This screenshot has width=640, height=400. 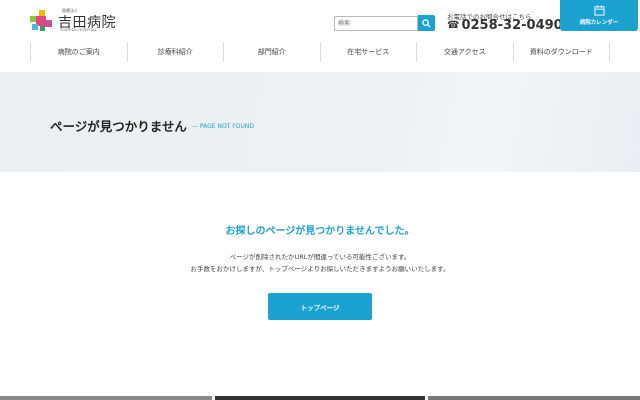 I want to click on nav-item-downloads: 資料のダウンロード, so click(x=562, y=52).